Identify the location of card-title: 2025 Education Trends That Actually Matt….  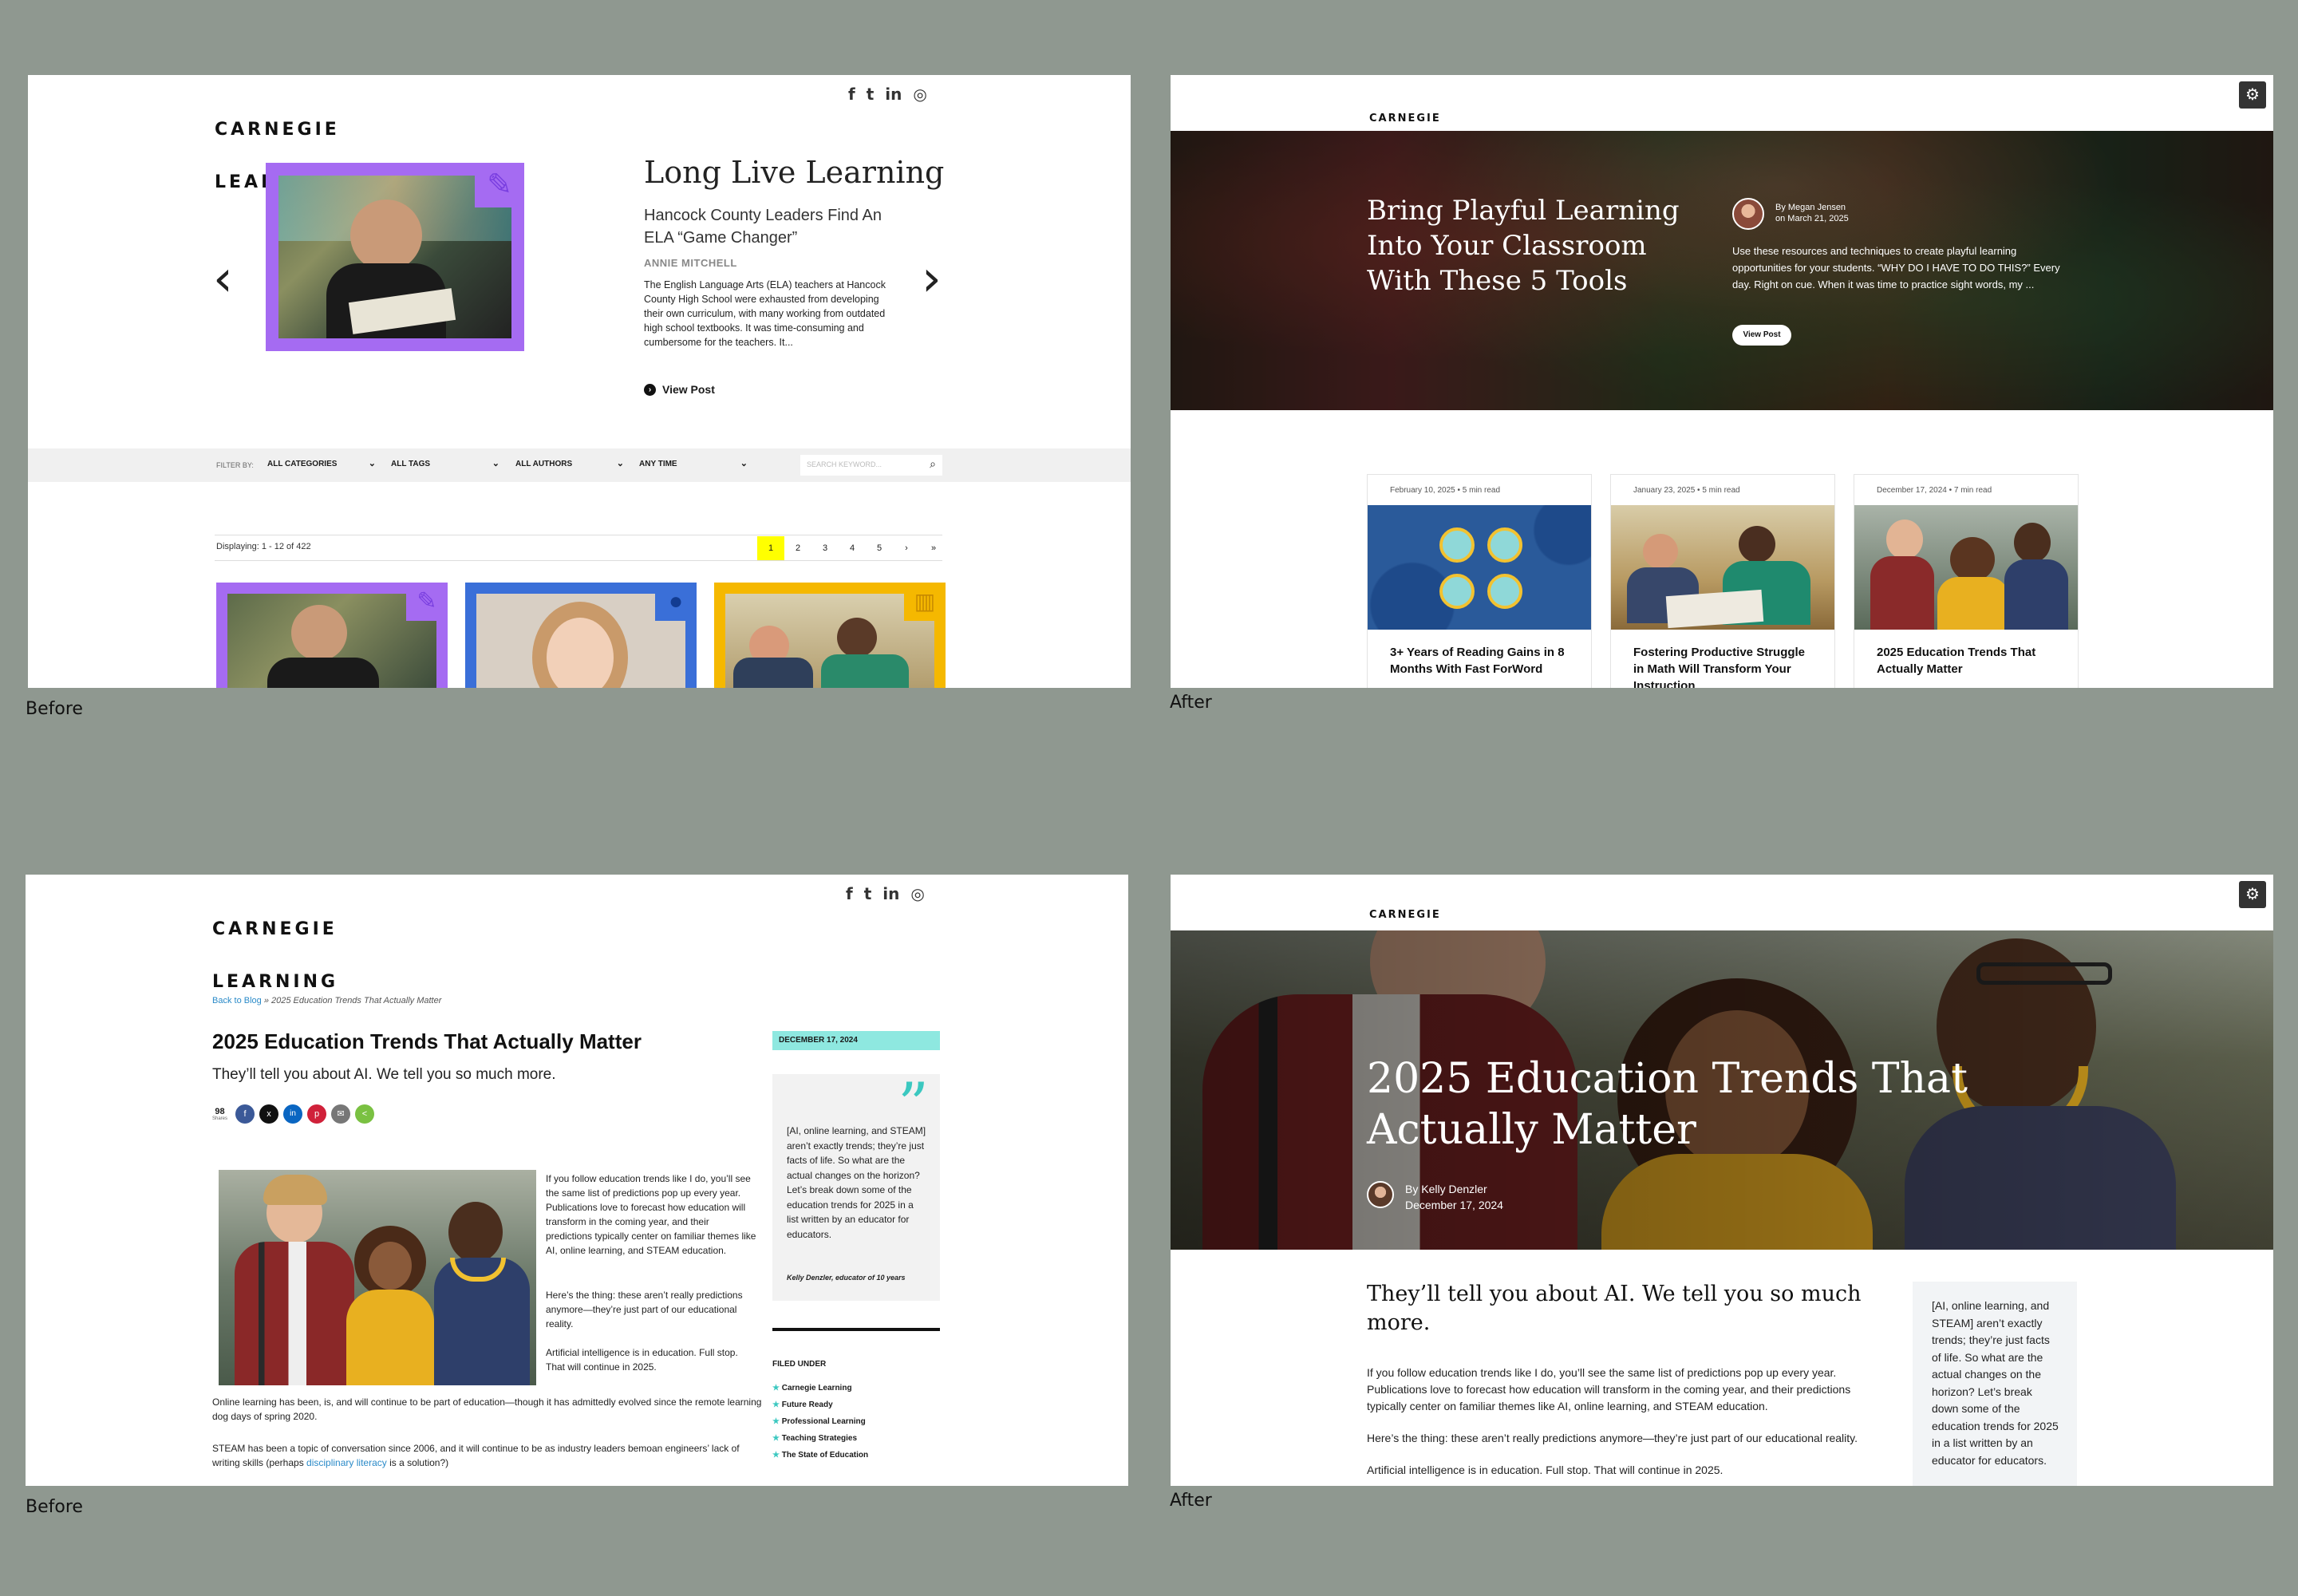
(1965, 661).